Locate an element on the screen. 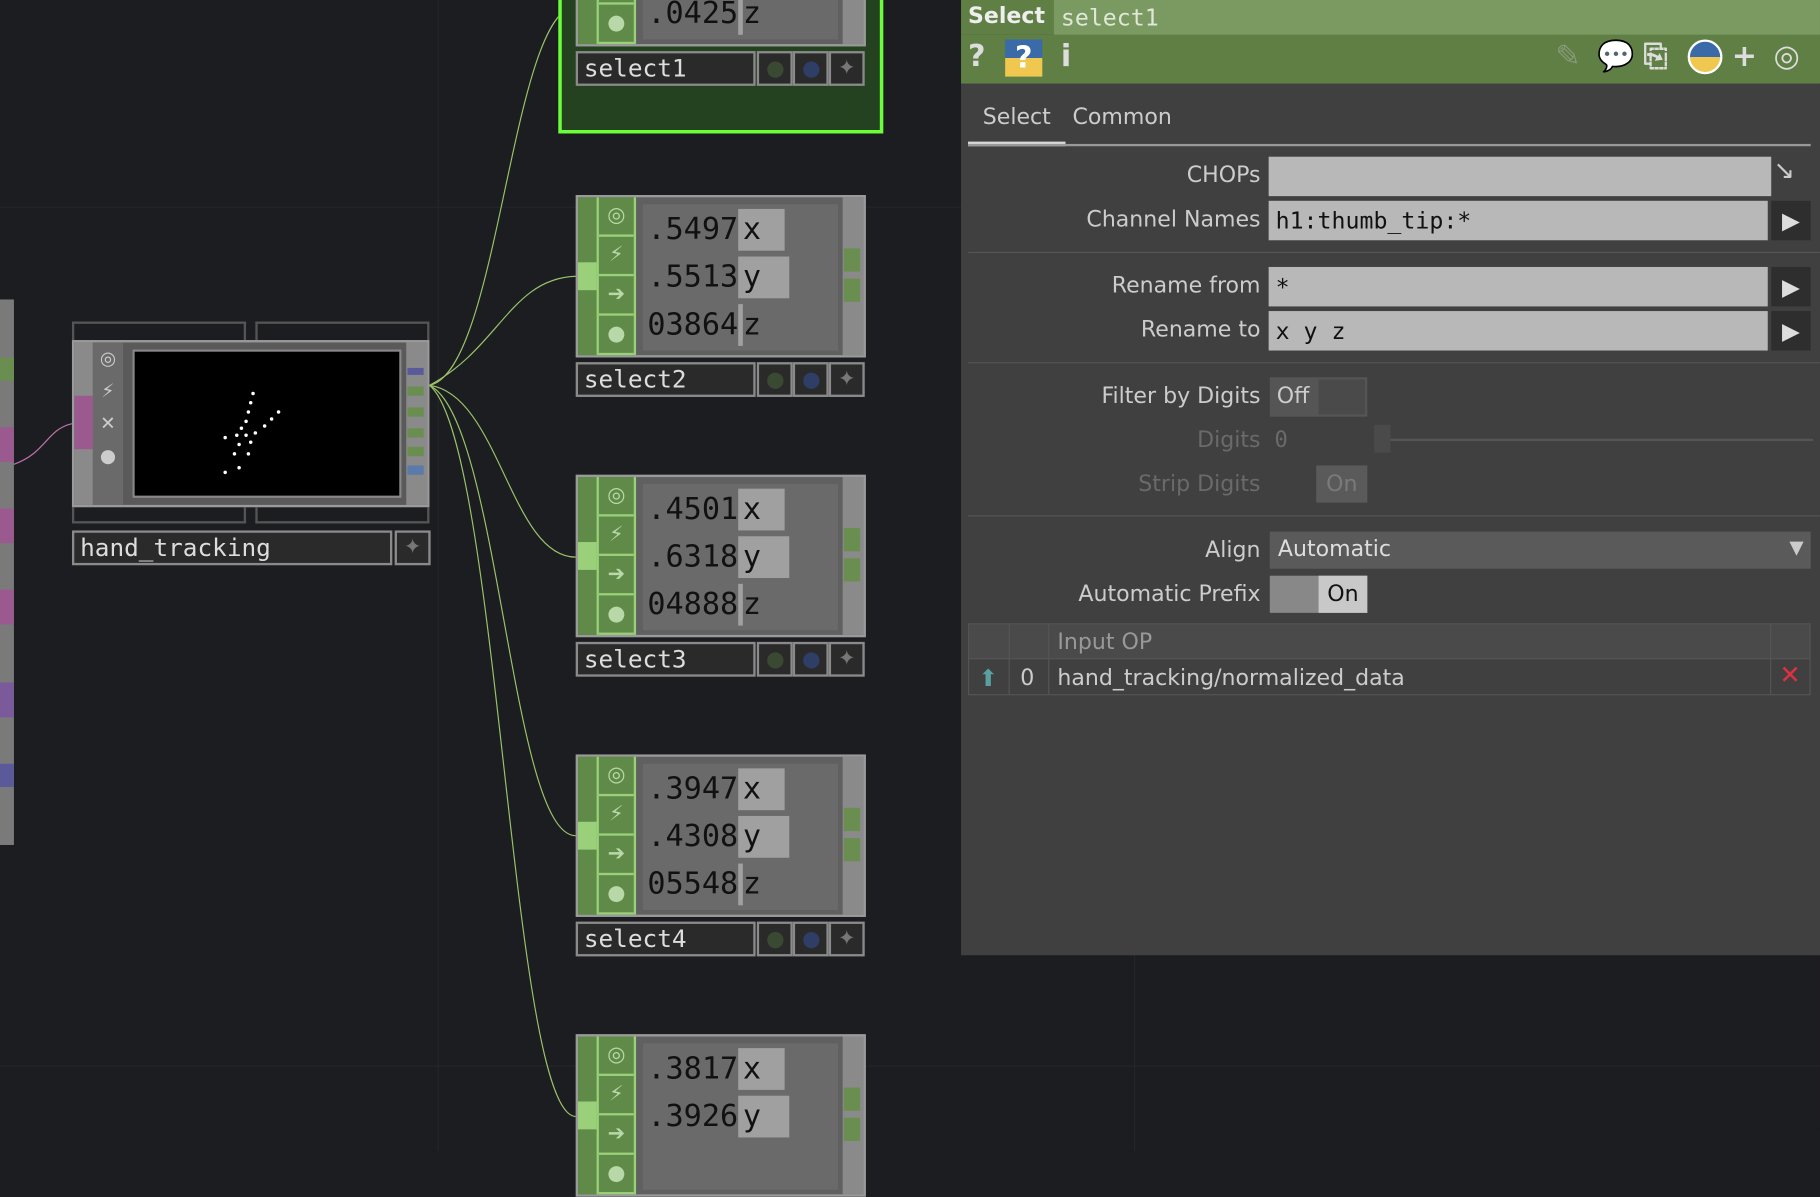  tab-select: Select is located at coordinates (1017, 125).